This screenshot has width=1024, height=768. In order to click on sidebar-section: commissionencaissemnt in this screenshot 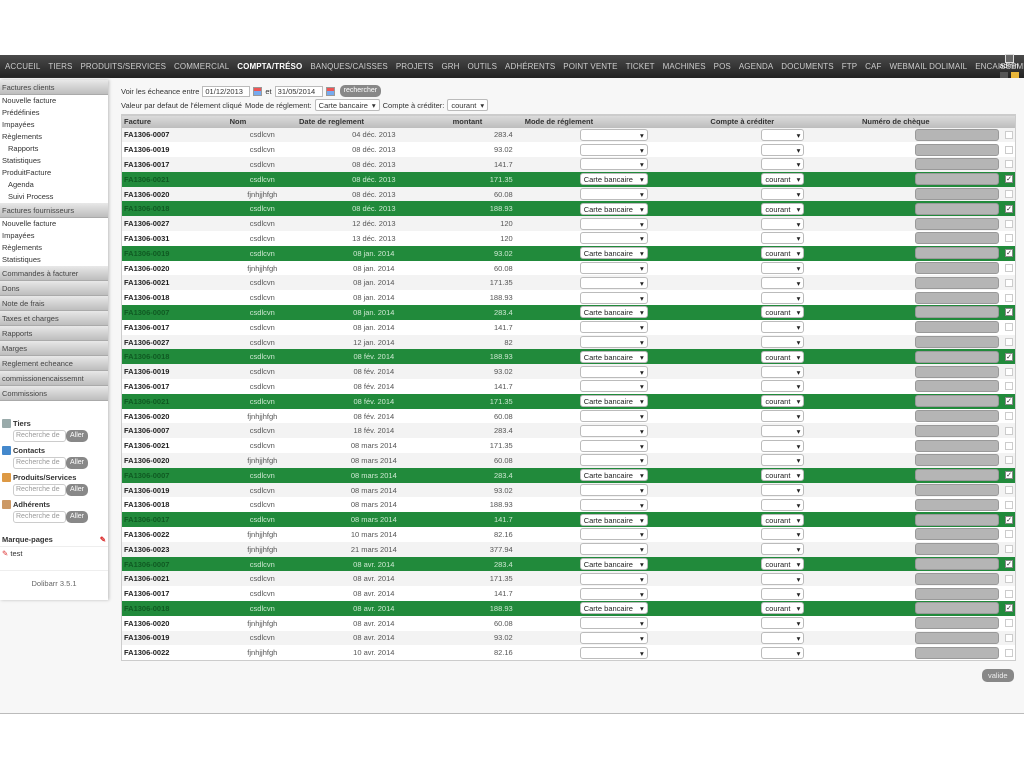, I will do `click(54, 378)`.